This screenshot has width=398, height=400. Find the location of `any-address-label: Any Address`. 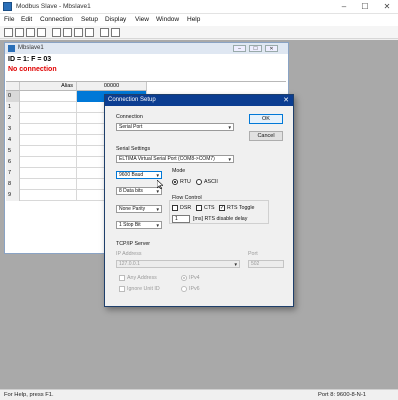

any-address-label: Any Address is located at coordinates (142, 278).